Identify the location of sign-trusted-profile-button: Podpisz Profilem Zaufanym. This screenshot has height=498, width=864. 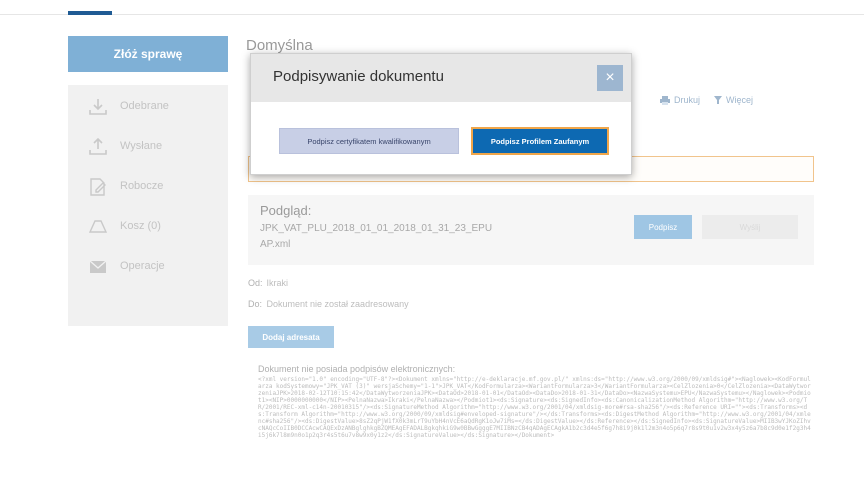
(540, 141).